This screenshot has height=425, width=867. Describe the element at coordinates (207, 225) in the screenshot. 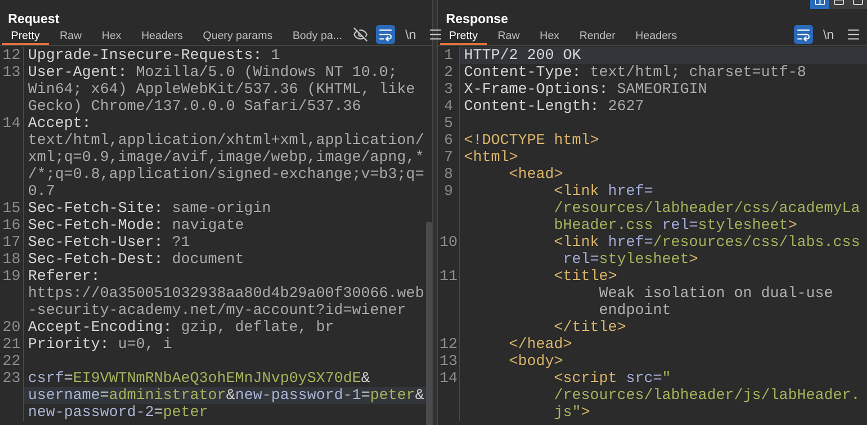

I see `header-value: navigate` at that location.